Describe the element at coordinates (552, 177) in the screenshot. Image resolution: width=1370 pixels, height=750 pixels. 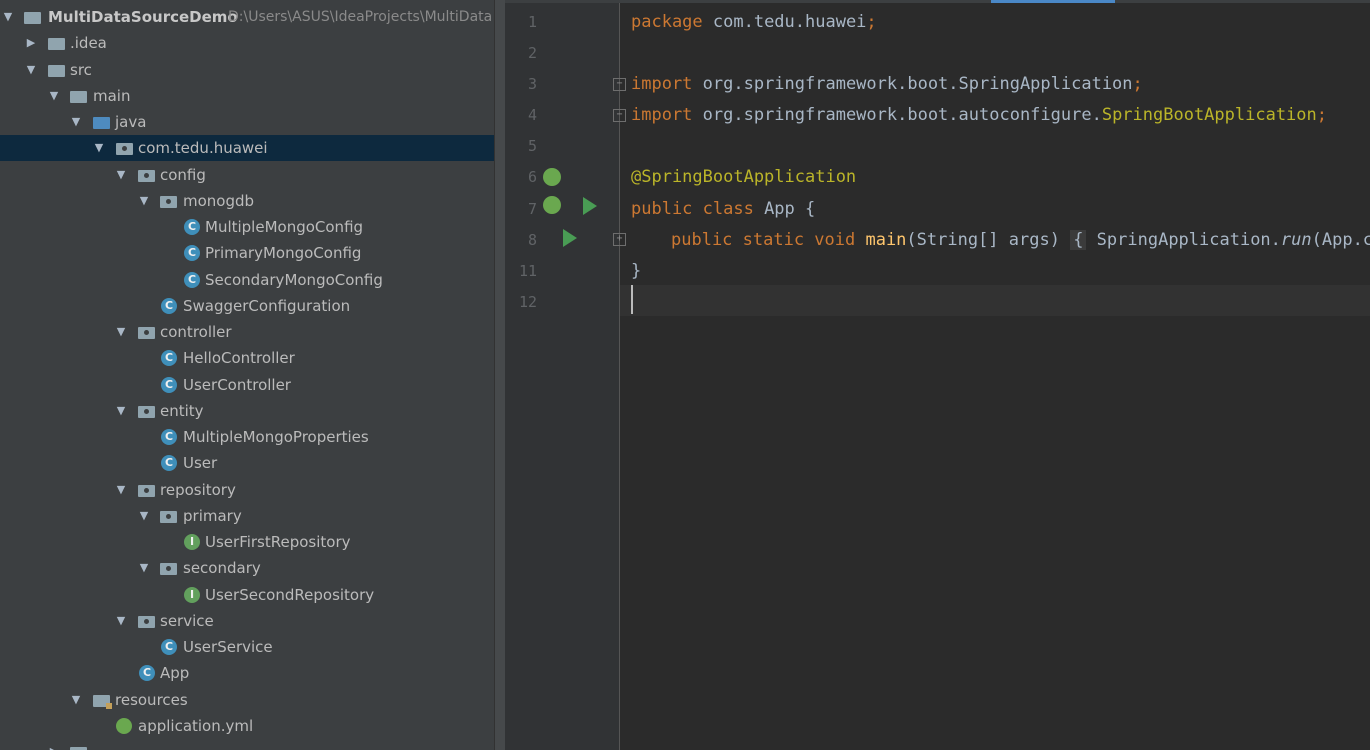
I see `spring-bean-search-icon` at that location.